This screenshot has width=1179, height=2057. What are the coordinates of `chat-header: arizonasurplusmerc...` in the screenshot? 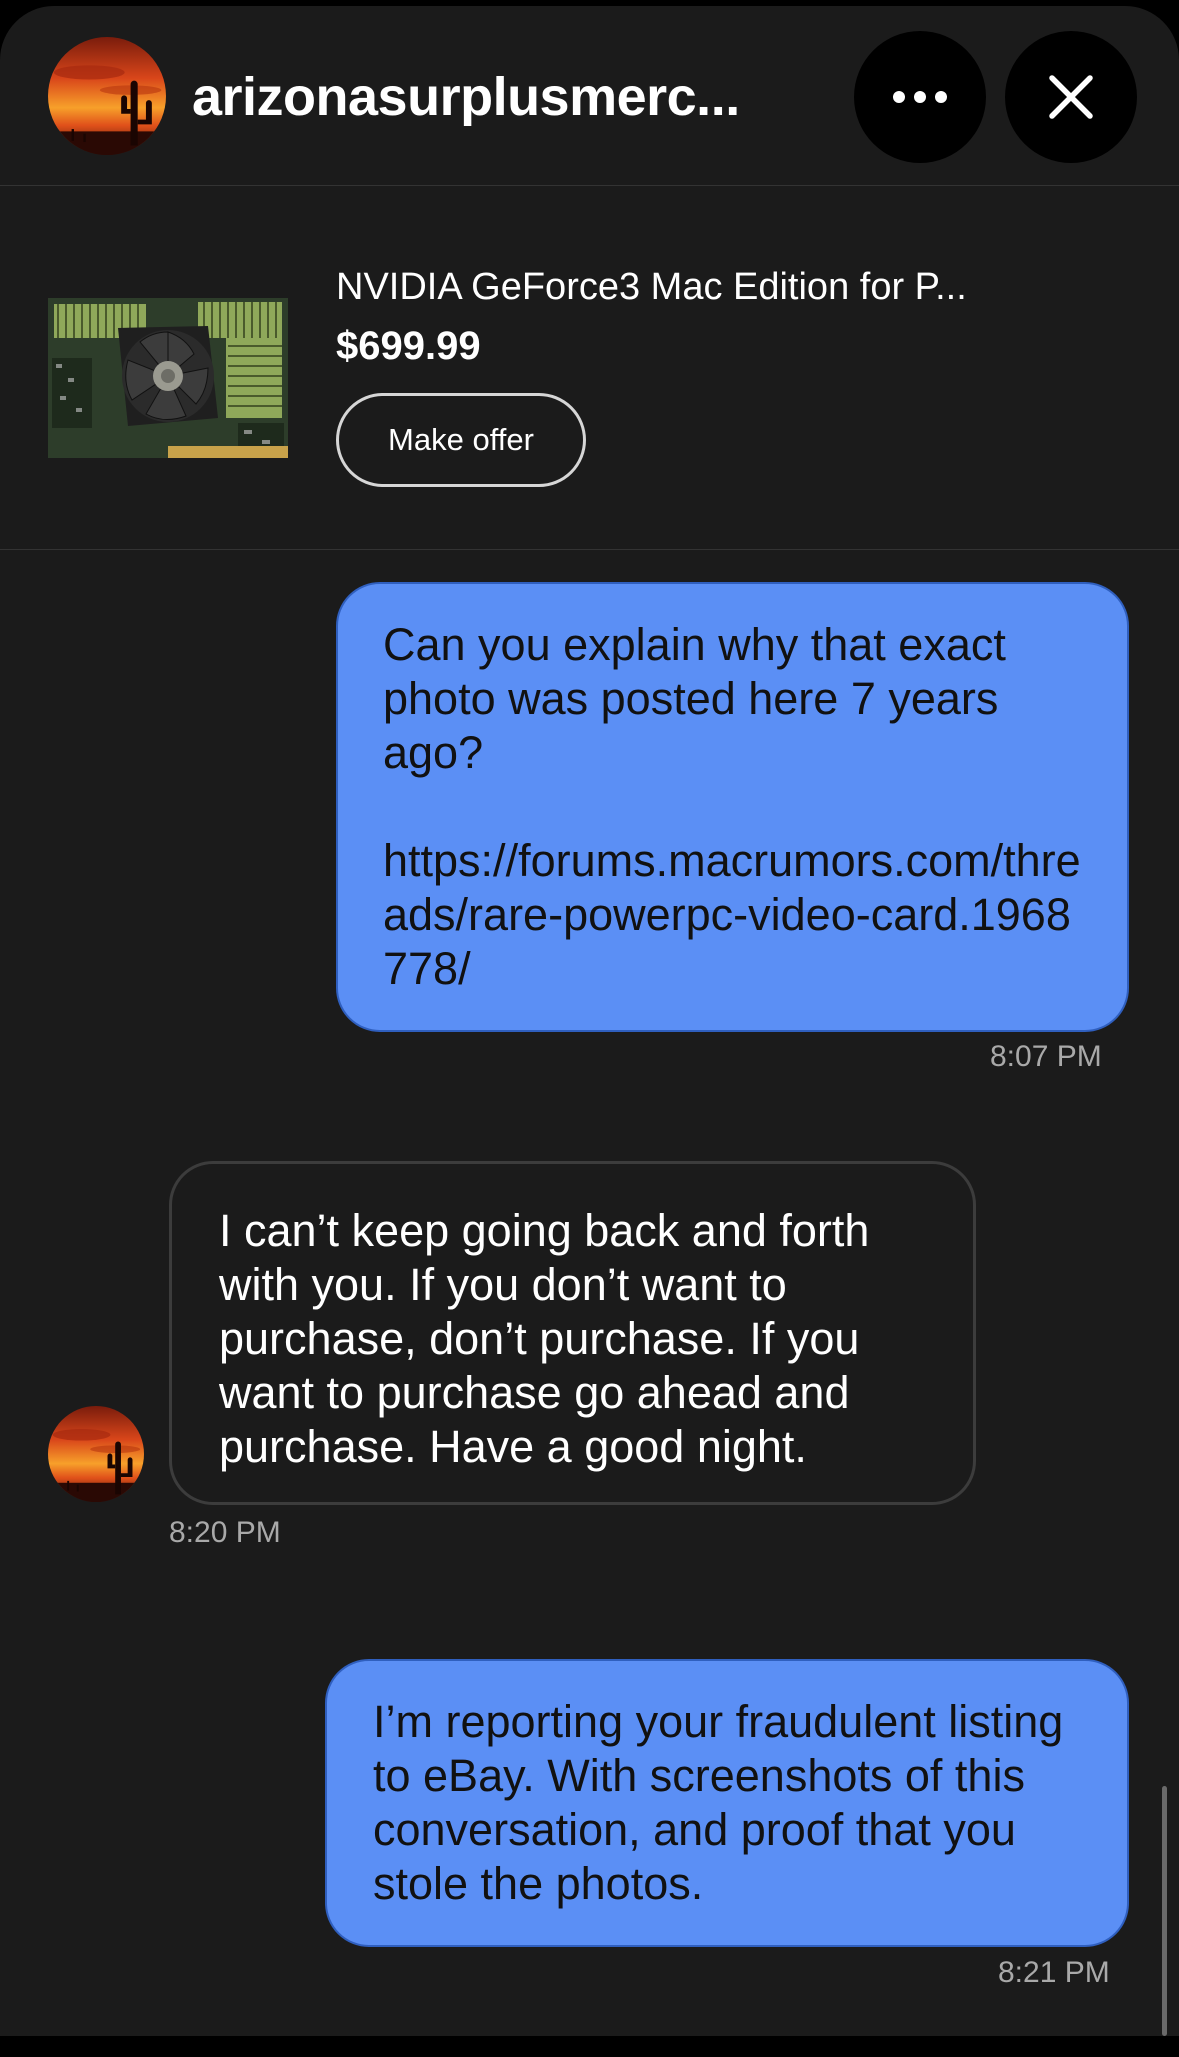 It's located at (589, 96).